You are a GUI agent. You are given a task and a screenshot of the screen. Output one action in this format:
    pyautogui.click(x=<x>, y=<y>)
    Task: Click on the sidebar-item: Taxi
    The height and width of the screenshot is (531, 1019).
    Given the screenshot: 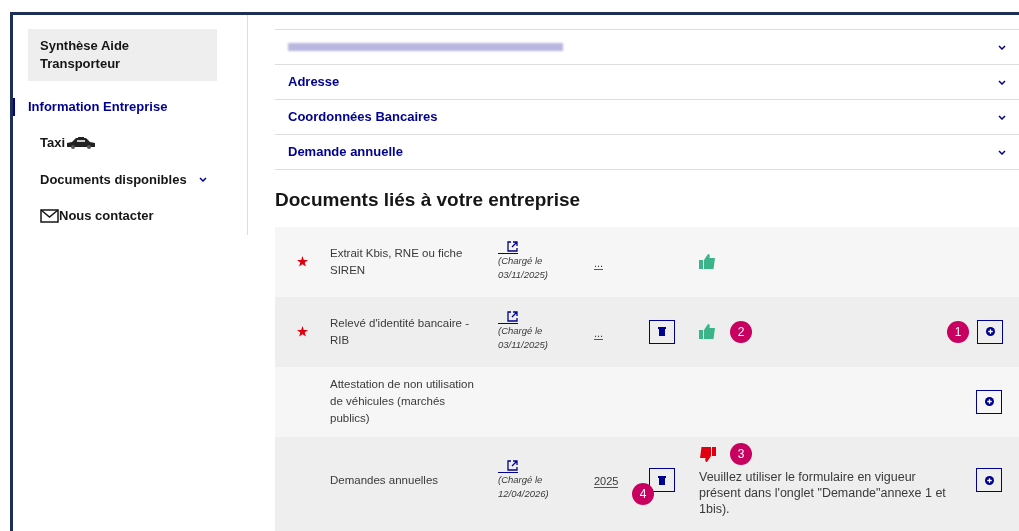 What is the action you would take?
    pyautogui.click(x=69, y=143)
    